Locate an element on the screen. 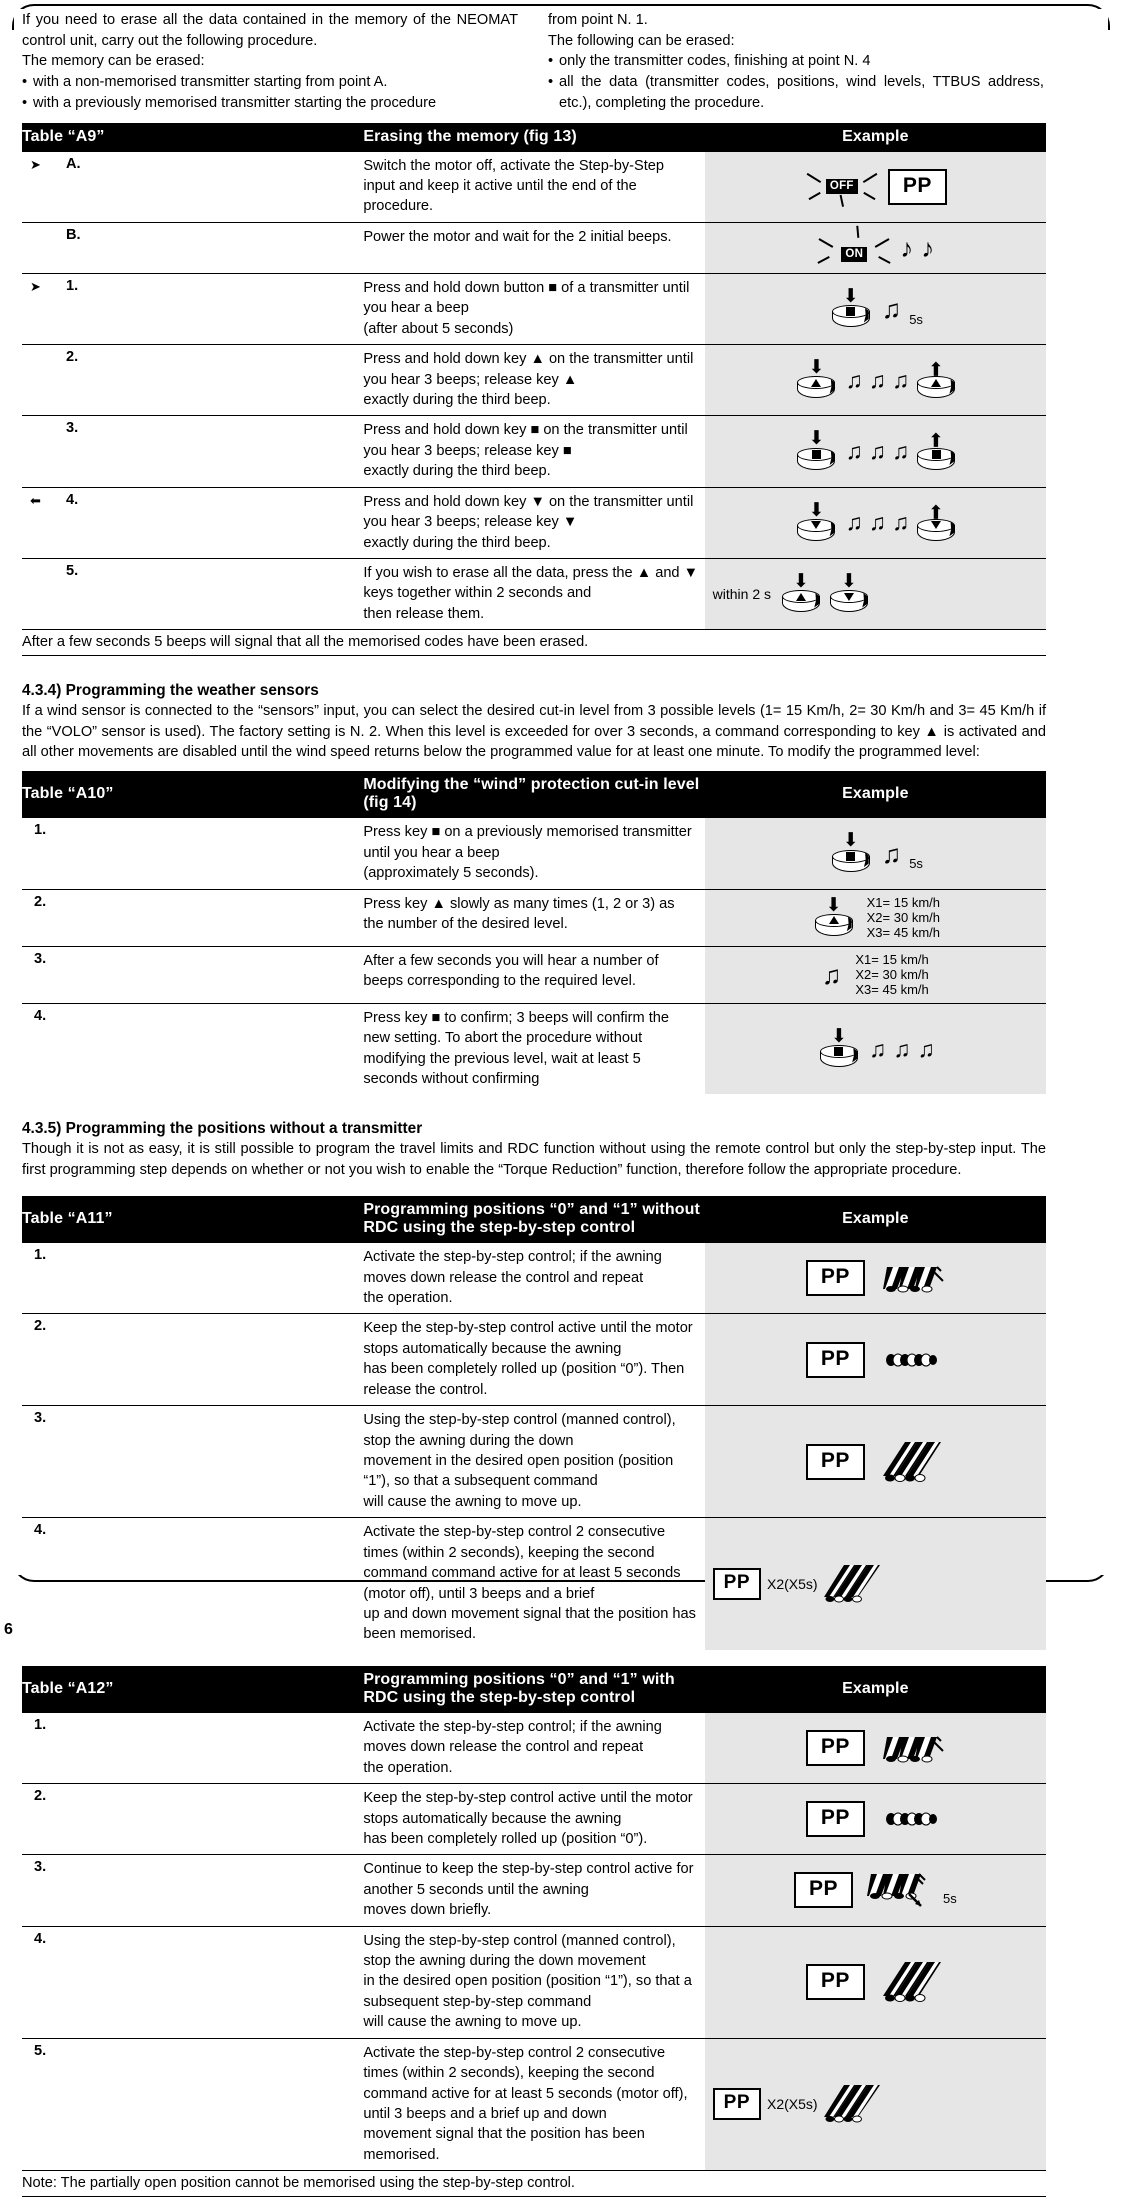  arrow-left-marker-icon: ⬅ is located at coordinates (35, 500).